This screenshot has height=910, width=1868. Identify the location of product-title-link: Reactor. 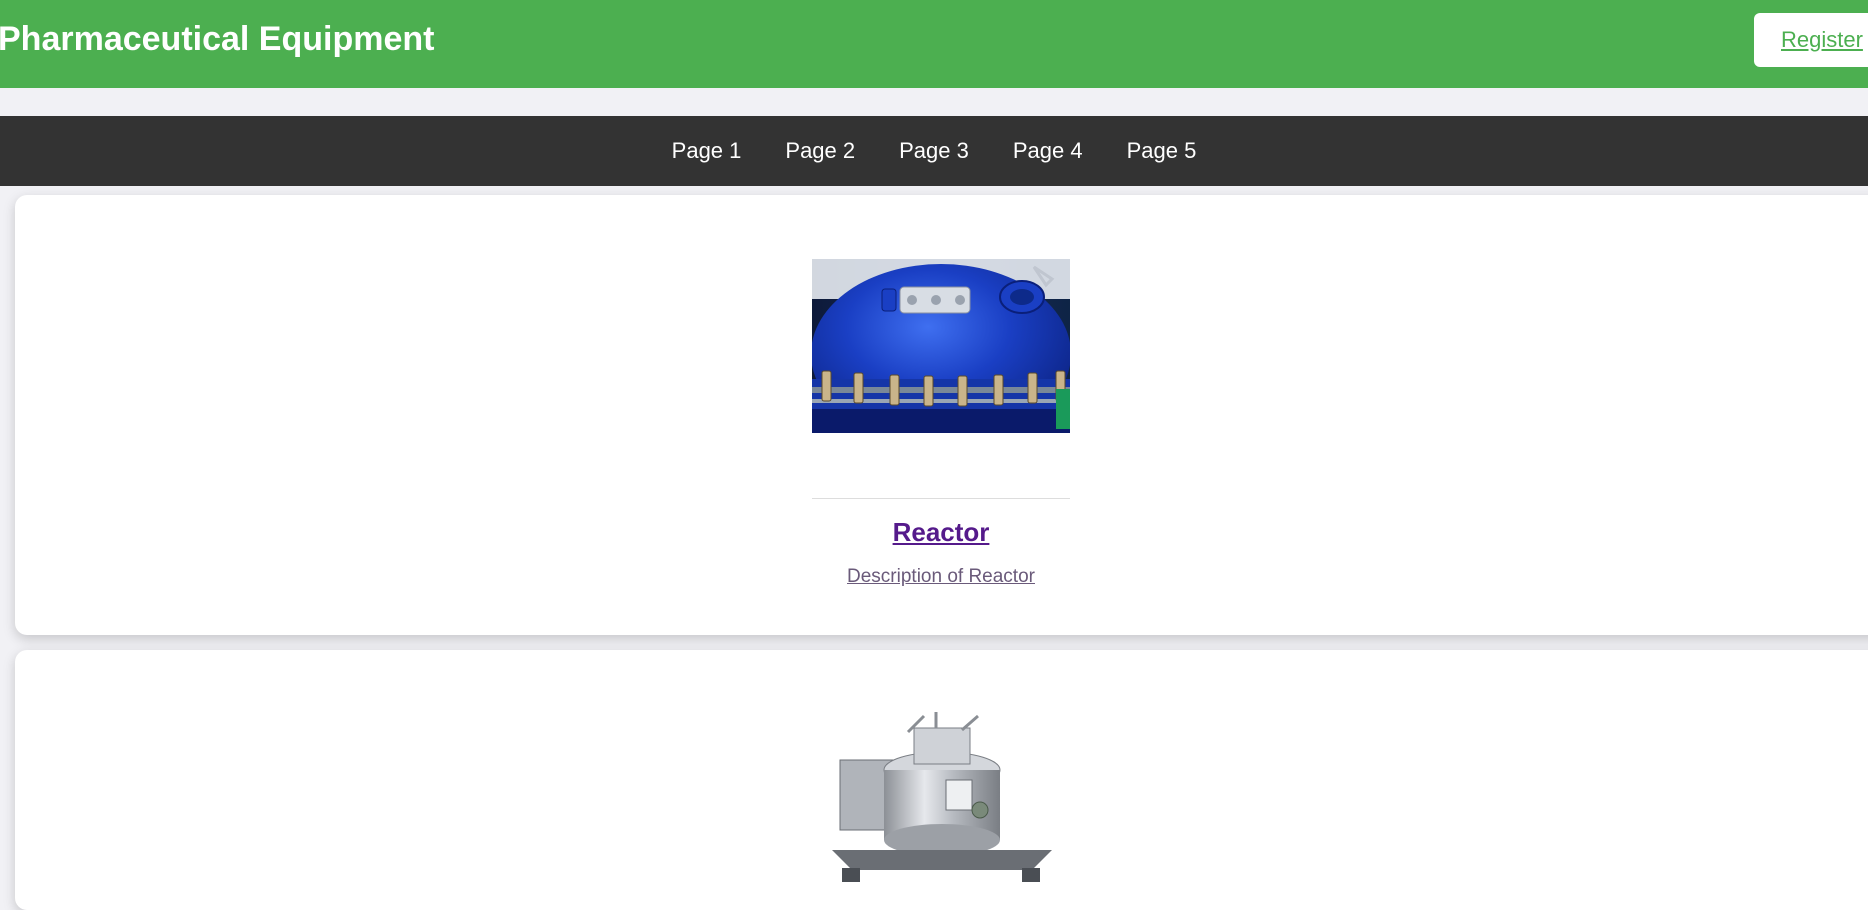
(941, 532).